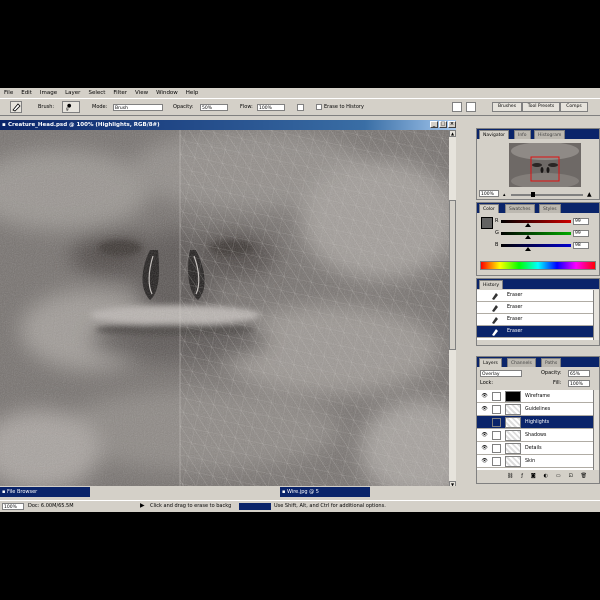 The height and width of the screenshot is (600, 600). Describe the element at coordinates (48, 93) in the screenshot. I see `menu-image: Image` at that location.